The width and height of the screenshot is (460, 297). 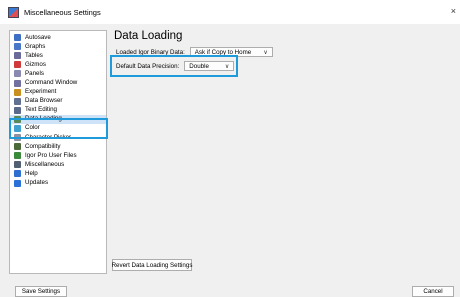 I want to click on sidebar-item-gizmos: Gizmos, so click(x=58, y=64).